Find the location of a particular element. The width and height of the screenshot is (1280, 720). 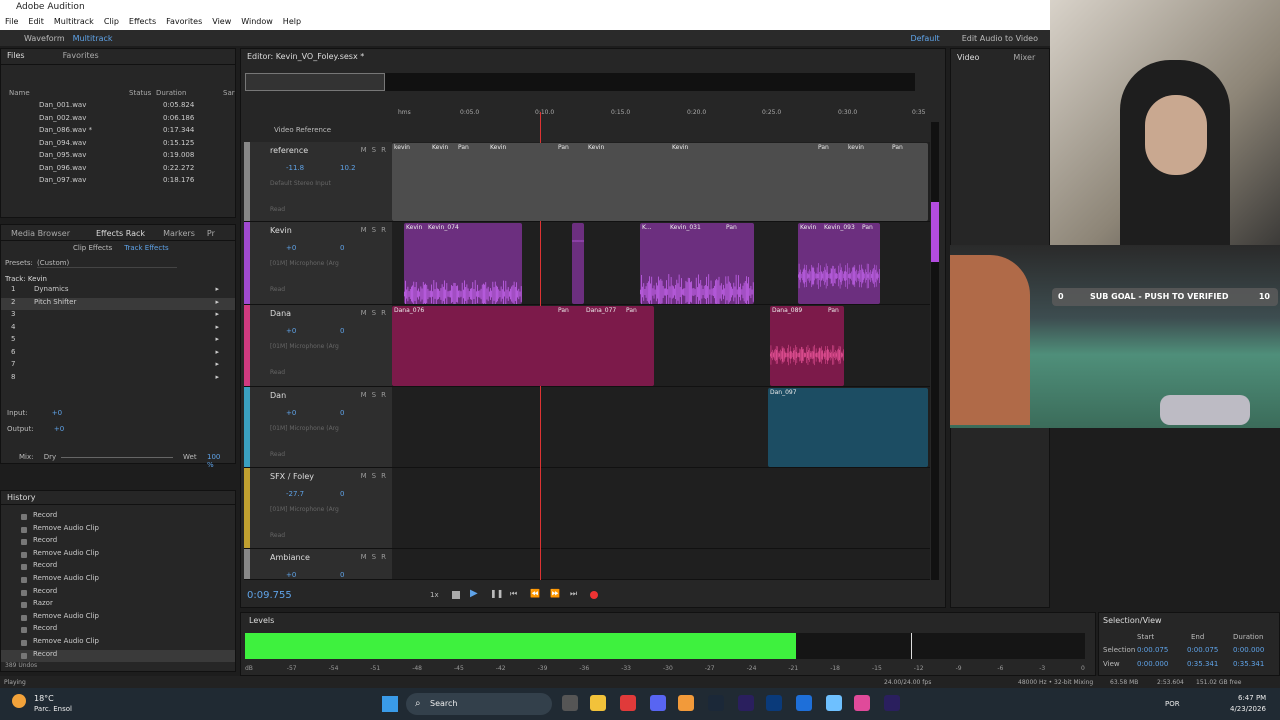

col-sample: Sar is located at coordinates (229, 95).